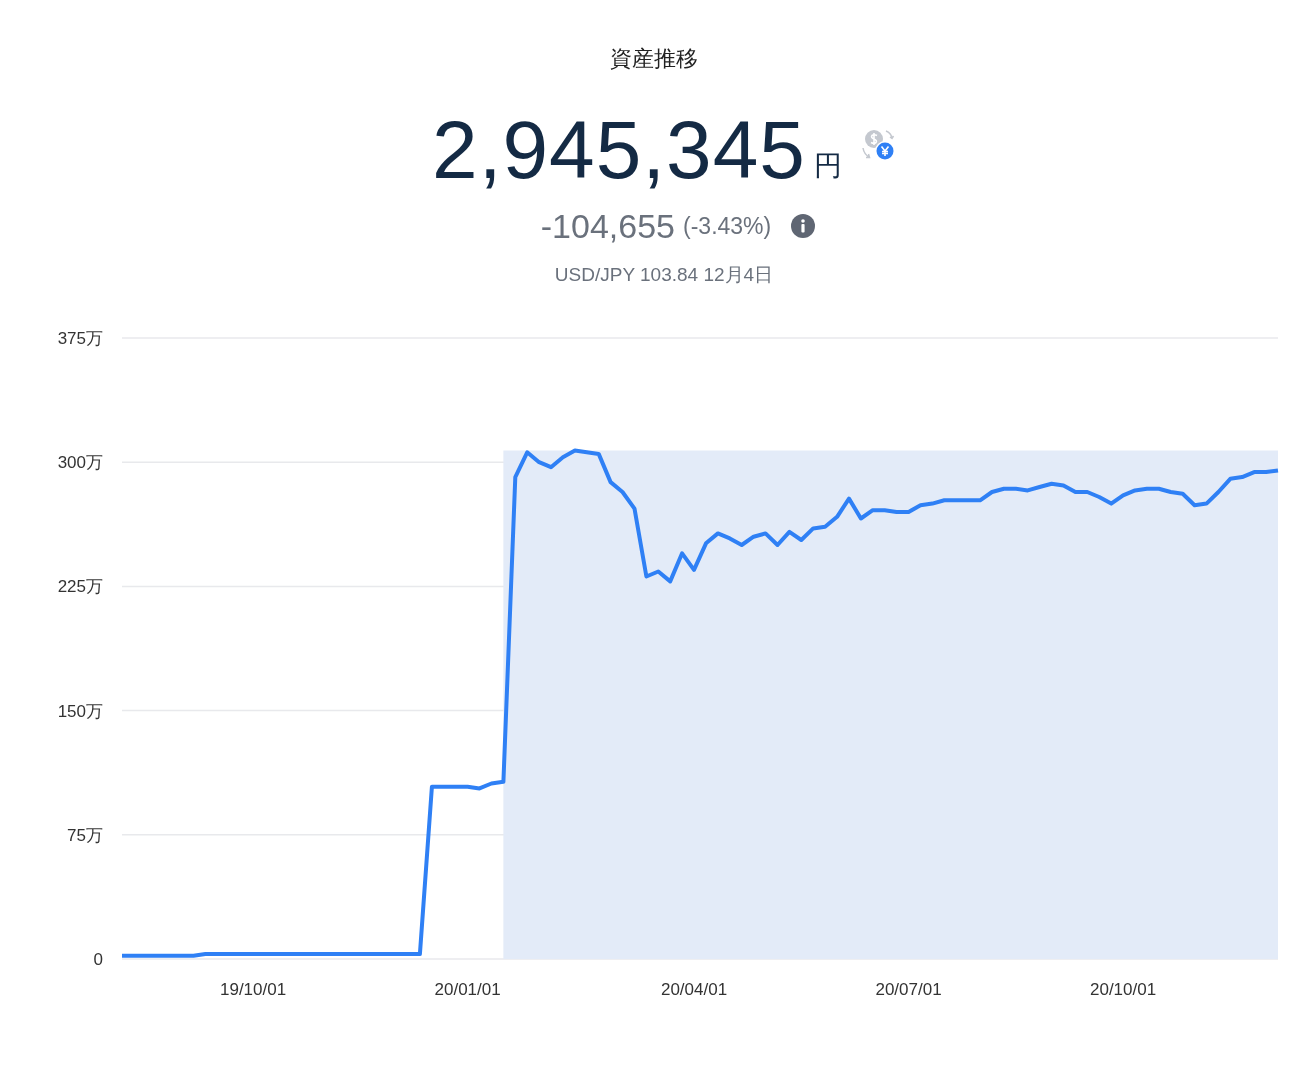 Image resolution: width=1308 pixels, height=1080 pixels. I want to click on total-amount: 2,945,345, so click(619, 150).